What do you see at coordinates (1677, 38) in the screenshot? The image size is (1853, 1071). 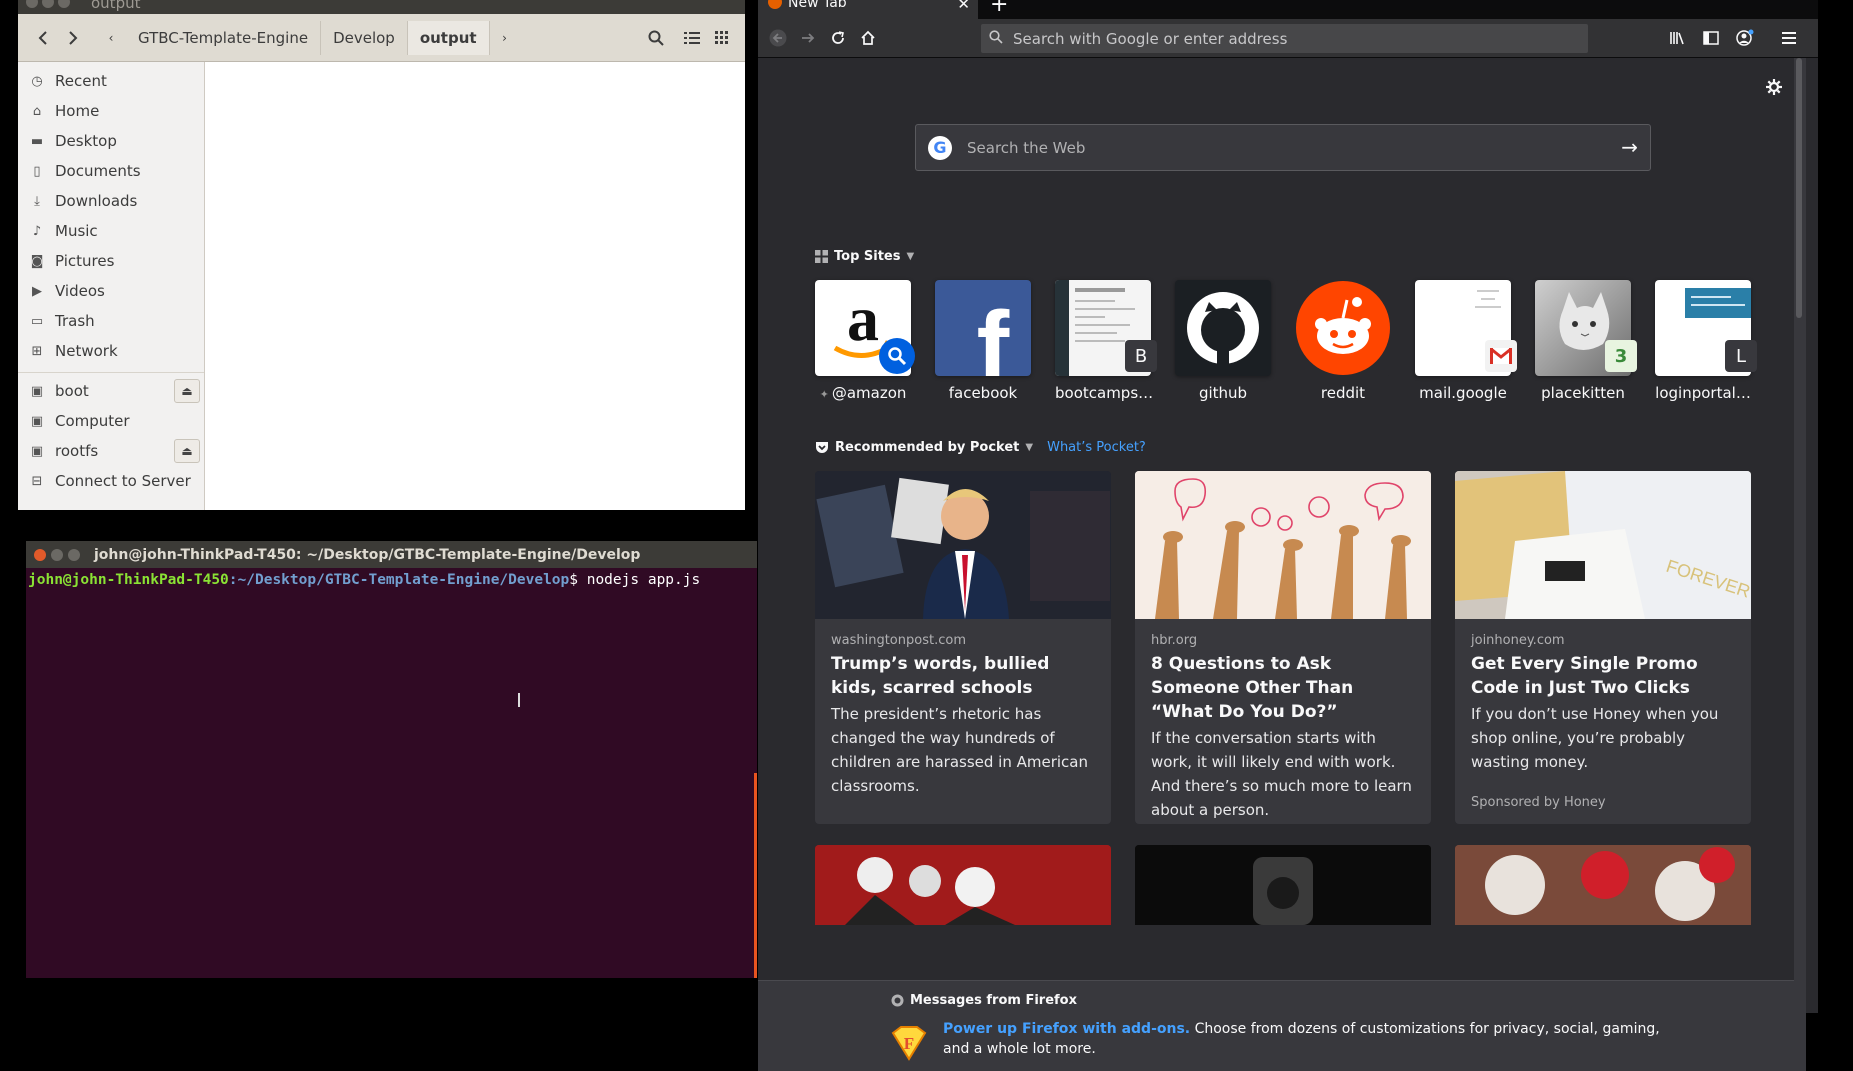 I see `library-button` at bounding box center [1677, 38].